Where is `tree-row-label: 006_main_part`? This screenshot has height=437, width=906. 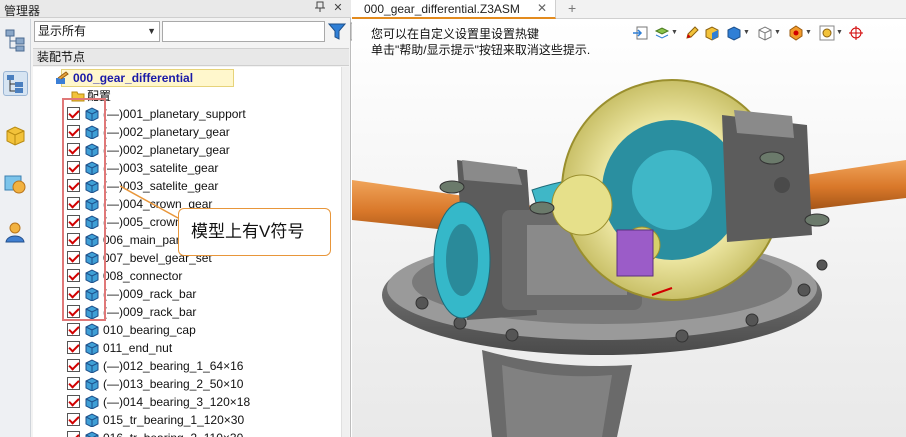
tree-row-label: 006_main_part is located at coordinates (143, 240).